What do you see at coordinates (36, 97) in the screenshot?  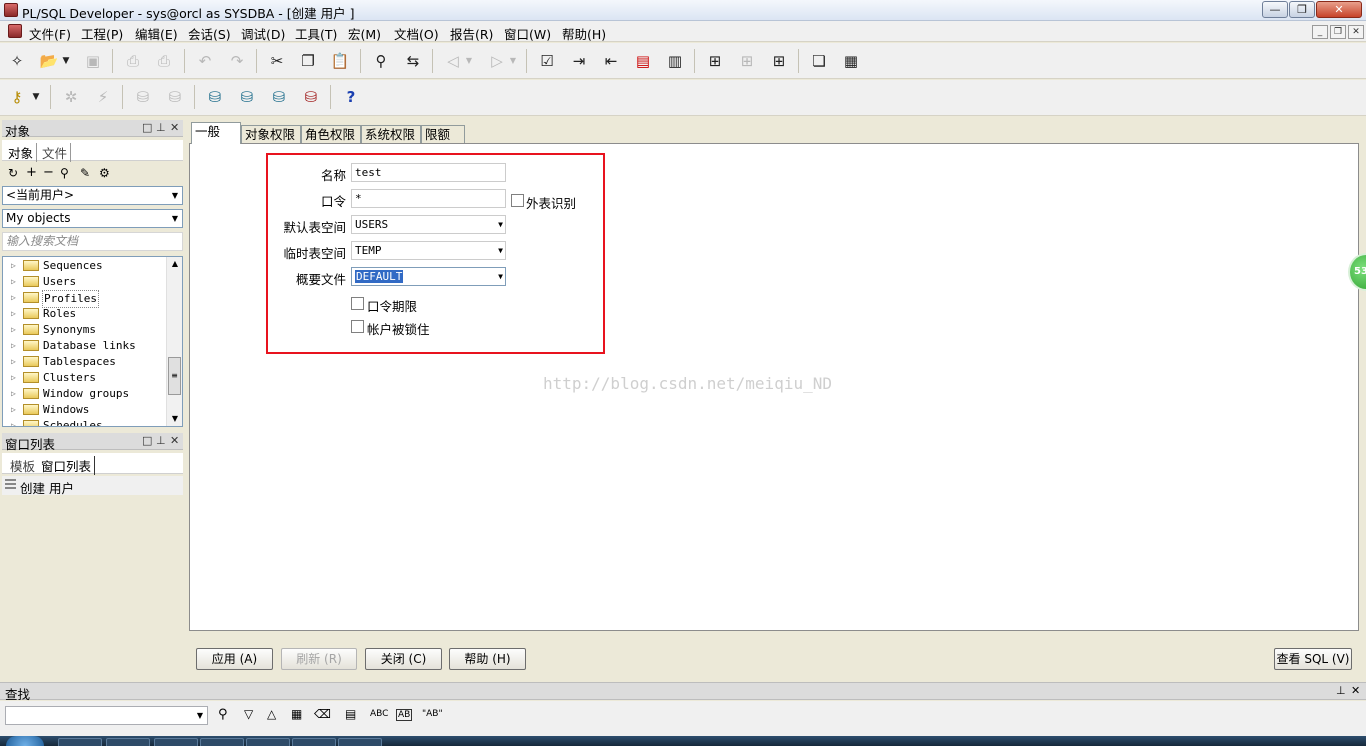 I see `dropdown-arrow-icon: ▼` at bounding box center [36, 97].